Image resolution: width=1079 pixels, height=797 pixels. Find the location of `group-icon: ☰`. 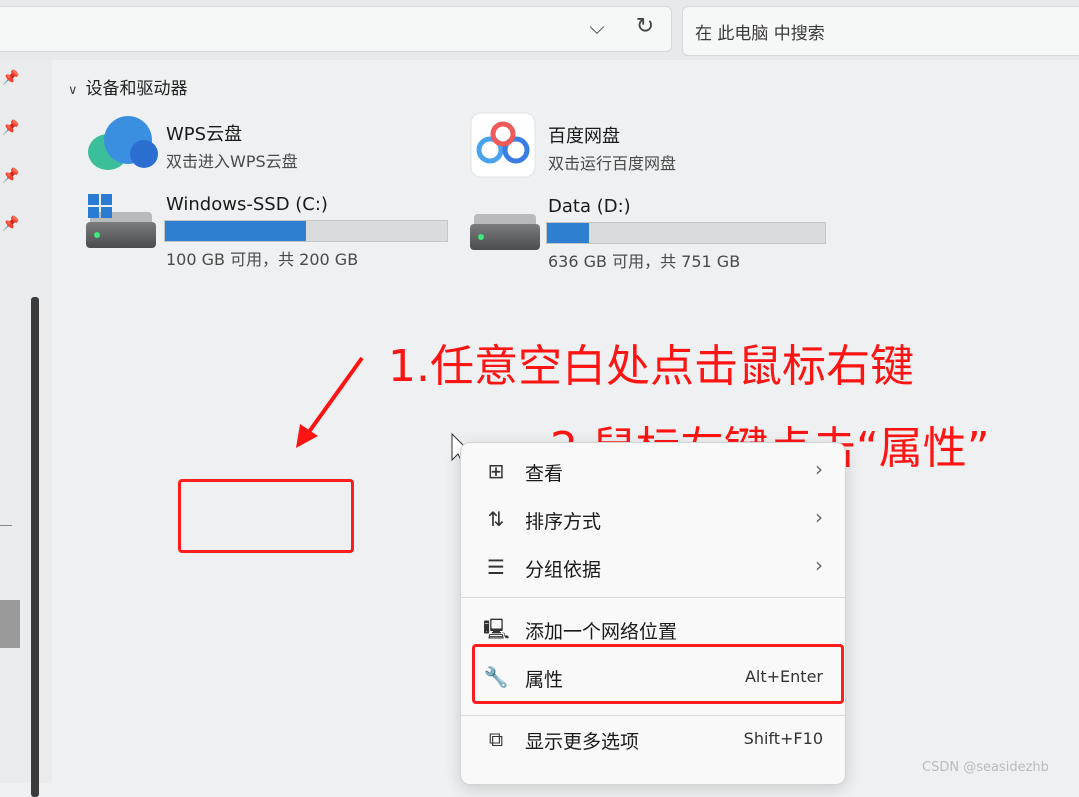

group-icon: ☰ is located at coordinates (496, 567).